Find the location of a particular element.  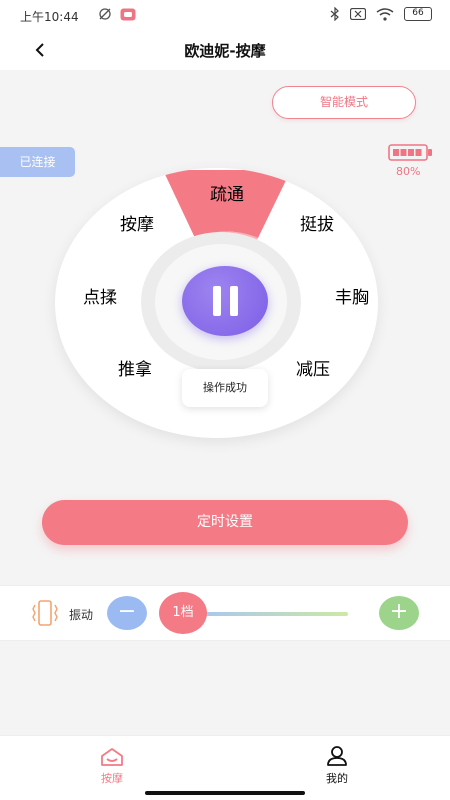

decrease-level-button: − is located at coordinates (127, 613).